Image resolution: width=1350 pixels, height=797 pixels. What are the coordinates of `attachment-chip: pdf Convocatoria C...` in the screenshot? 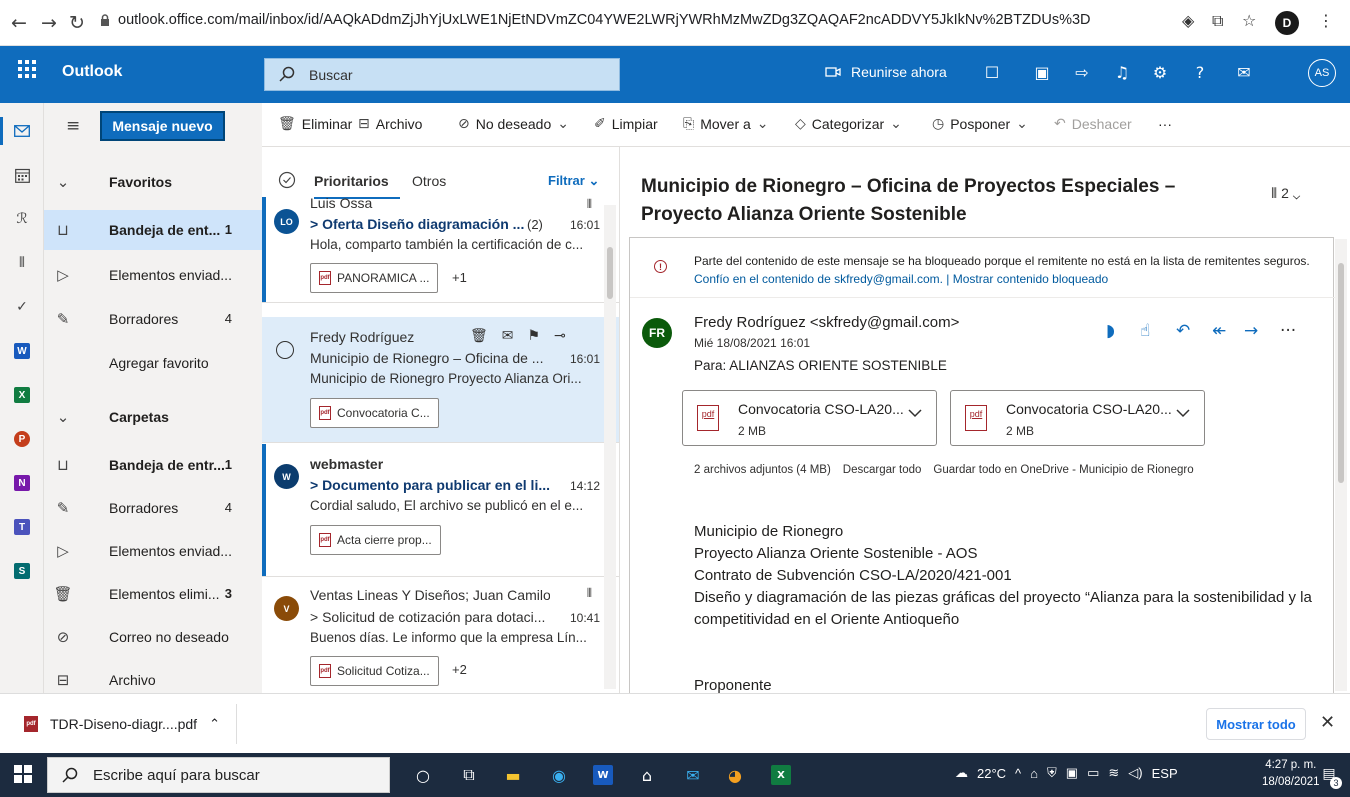 It's located at (374, 413).